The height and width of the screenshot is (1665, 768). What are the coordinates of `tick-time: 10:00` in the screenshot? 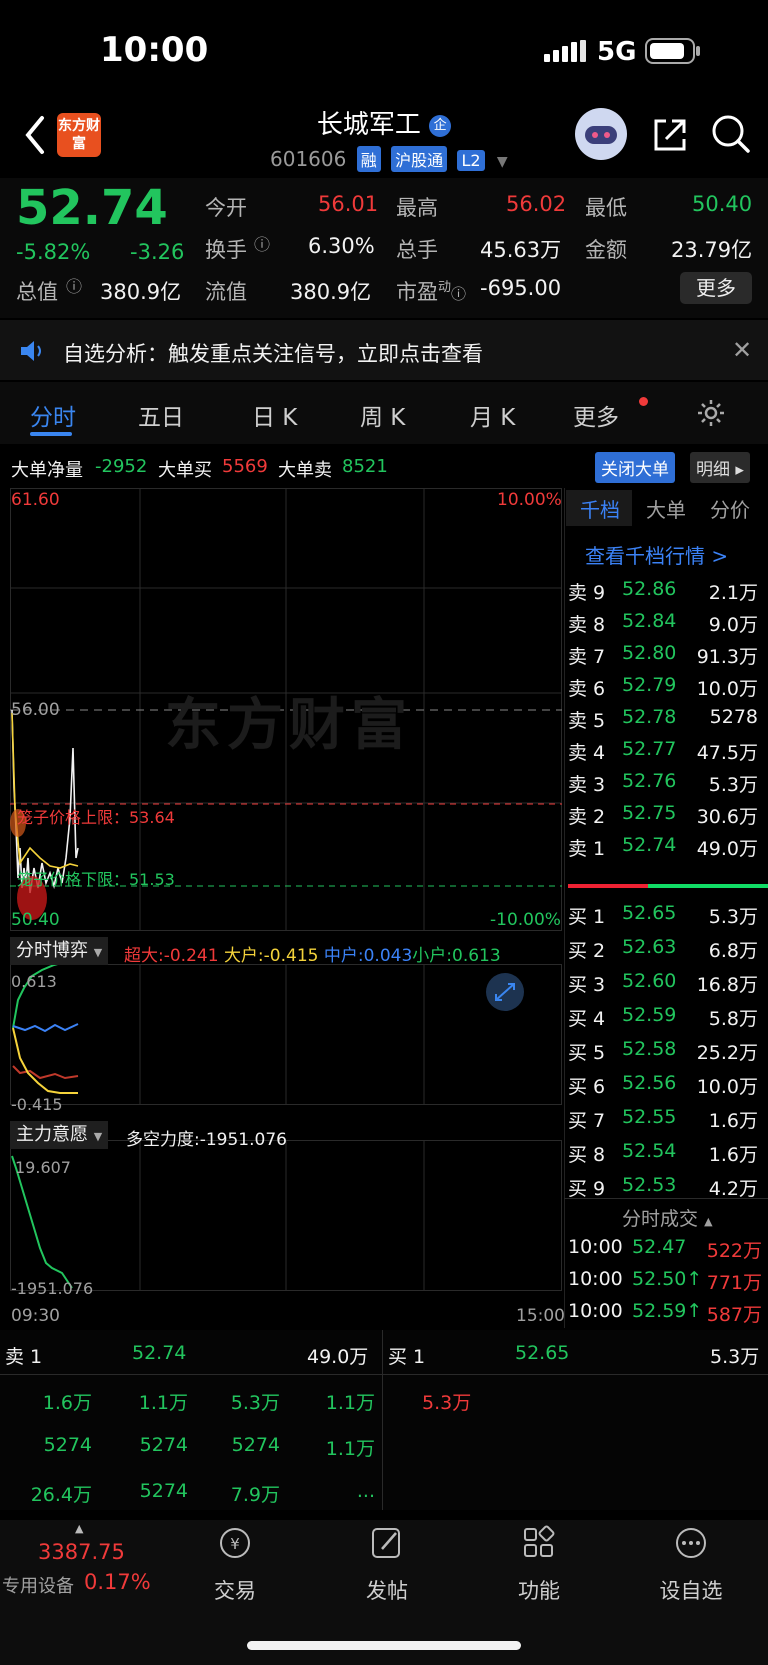 It's located at (595, 1311).